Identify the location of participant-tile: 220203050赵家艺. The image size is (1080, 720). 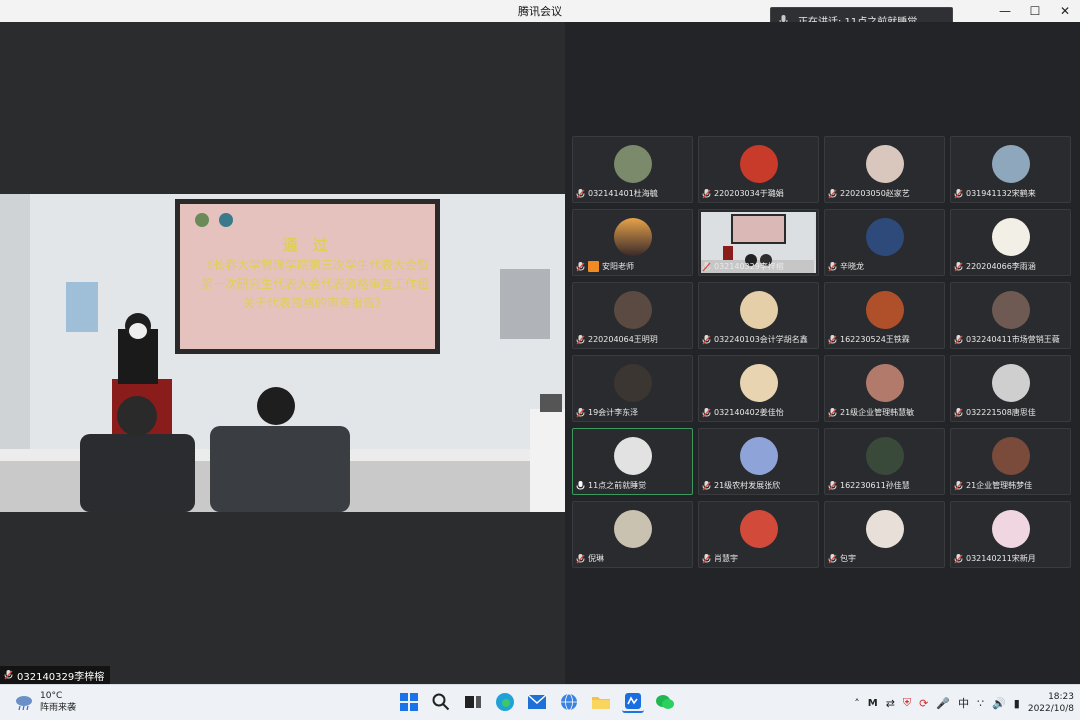
(884, 169).